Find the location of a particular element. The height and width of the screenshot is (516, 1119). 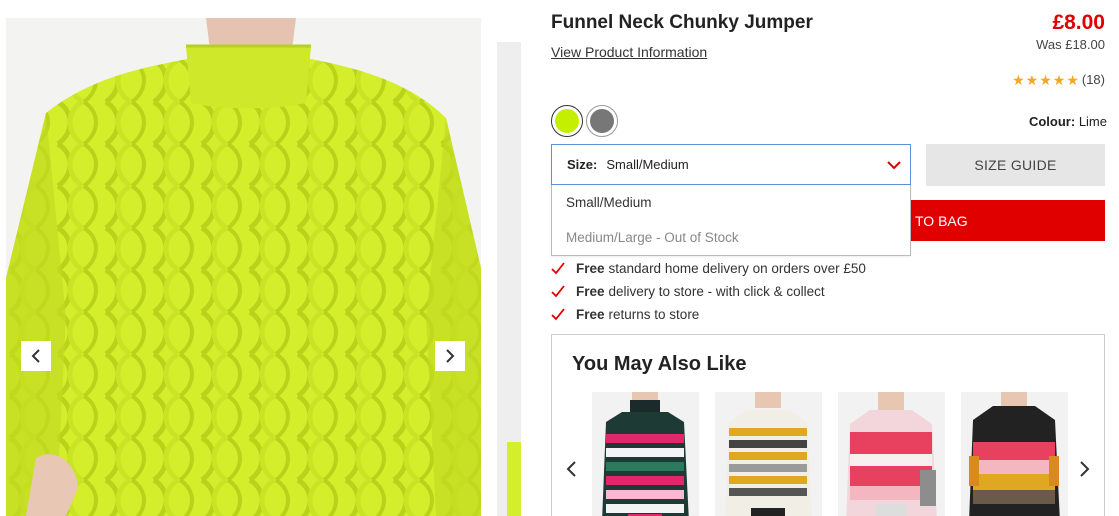

gallery-prev-button is located at coordinates (36, 356).